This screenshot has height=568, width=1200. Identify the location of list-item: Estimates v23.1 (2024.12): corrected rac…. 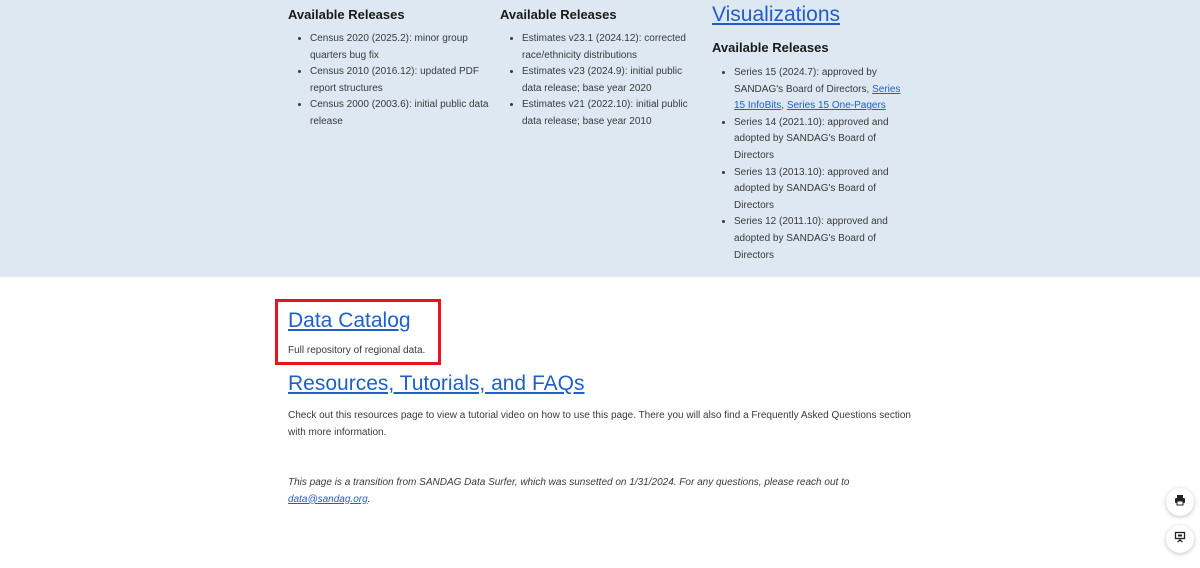
(612, 47).